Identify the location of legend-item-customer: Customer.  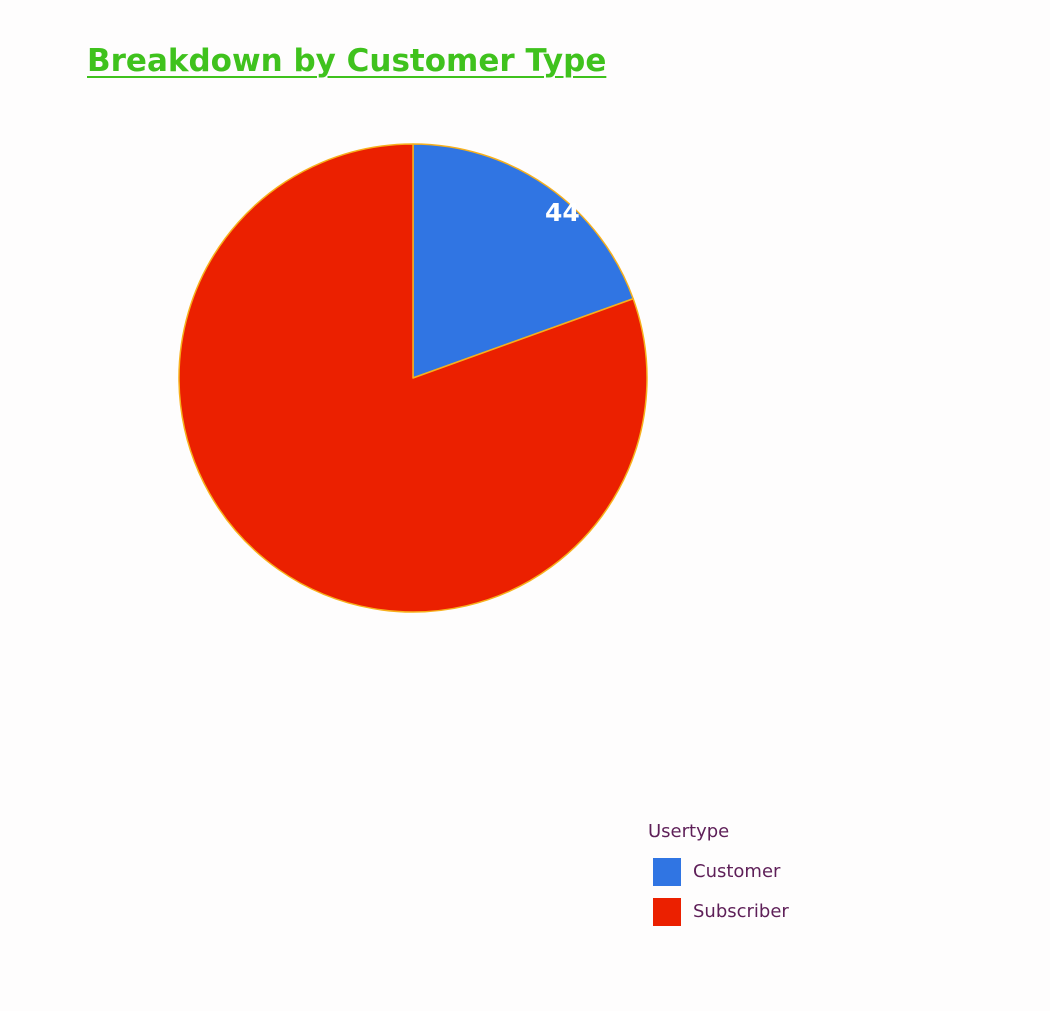
(718, 872).